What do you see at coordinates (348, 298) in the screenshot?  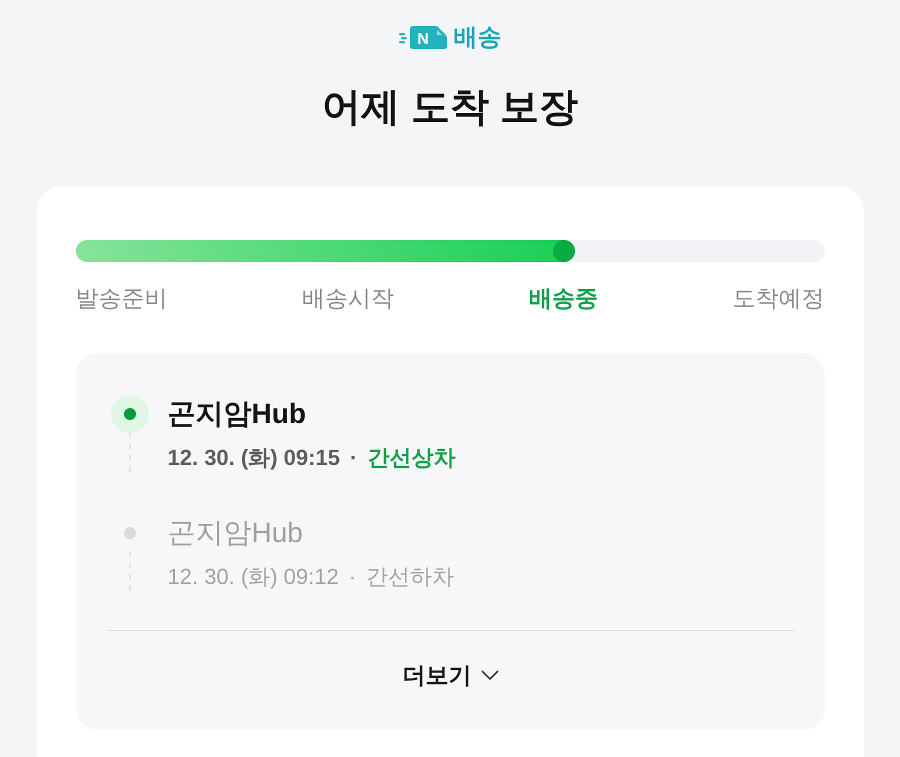 I see `stage-label: 배송시작` at bounding box center [348, 298].